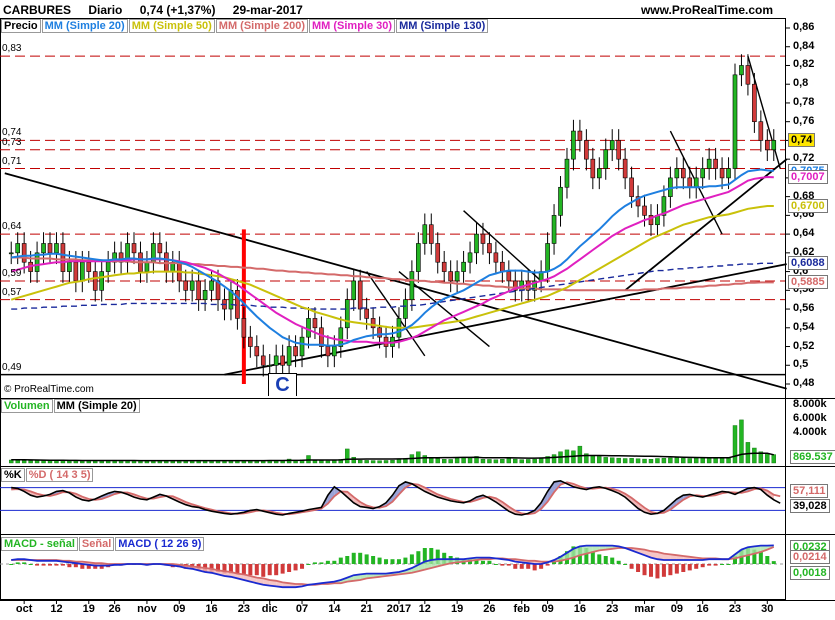 This screenshot has width=835, height=620. What do you see at coordinates (12, 161) in the screenshot?
I see `level-label: 0,71` at bounding box center [12, 161].